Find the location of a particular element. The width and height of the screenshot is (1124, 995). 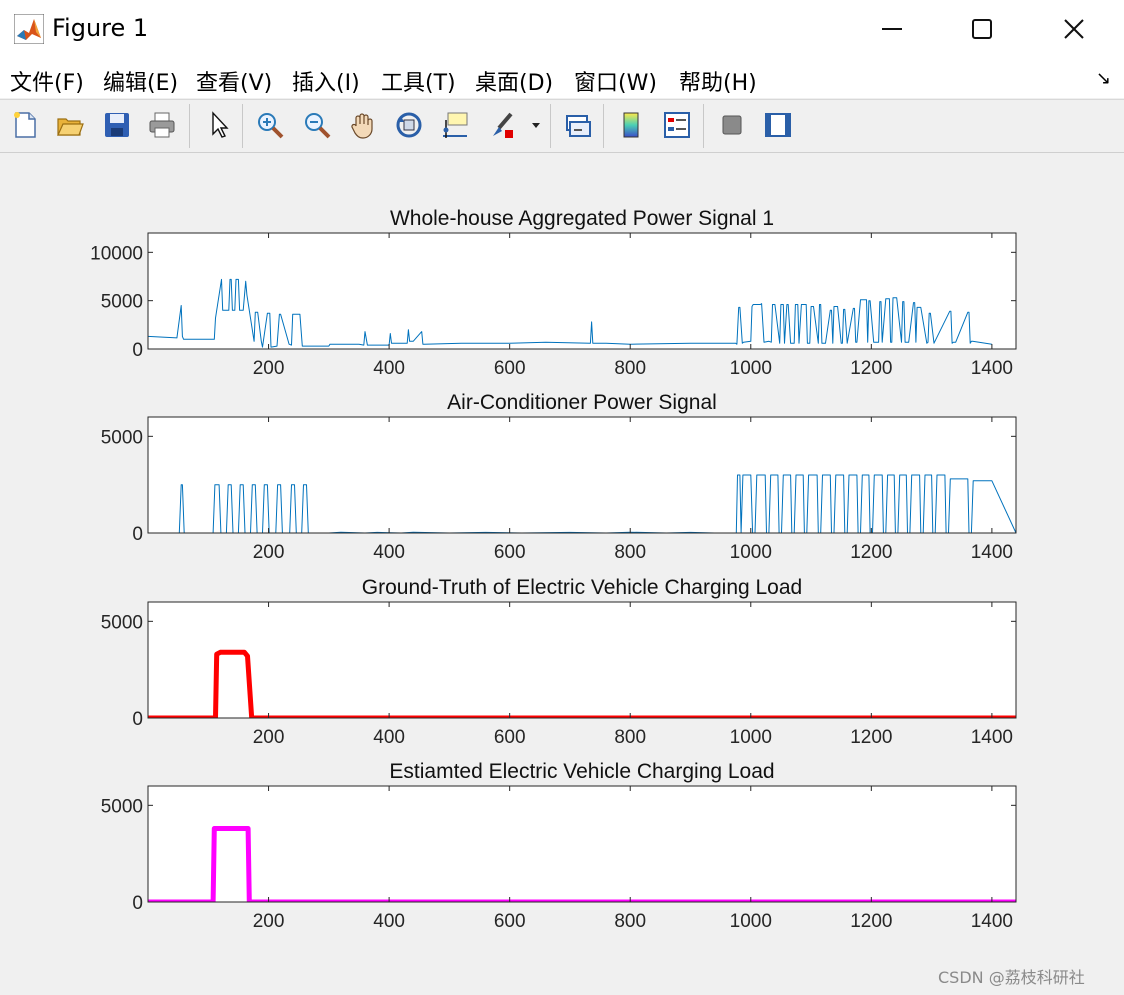

save-icon is located at coordinates (117, 125).